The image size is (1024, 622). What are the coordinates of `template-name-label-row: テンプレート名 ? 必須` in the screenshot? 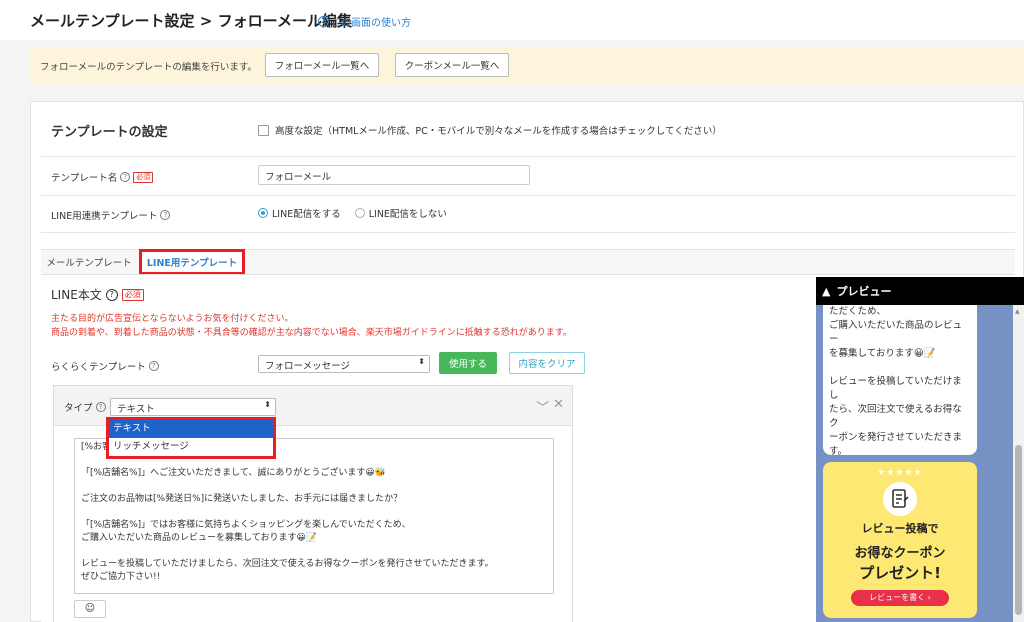 It's located at (102, 177).